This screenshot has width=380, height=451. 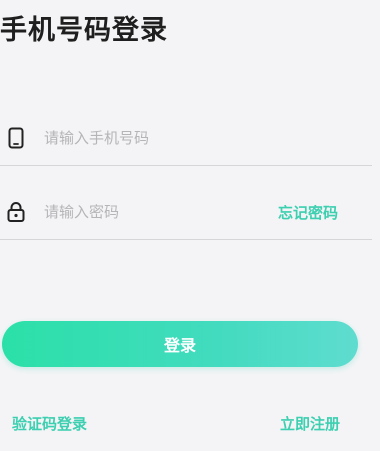 I want to click on phone-input, so click(x=154, y=138).